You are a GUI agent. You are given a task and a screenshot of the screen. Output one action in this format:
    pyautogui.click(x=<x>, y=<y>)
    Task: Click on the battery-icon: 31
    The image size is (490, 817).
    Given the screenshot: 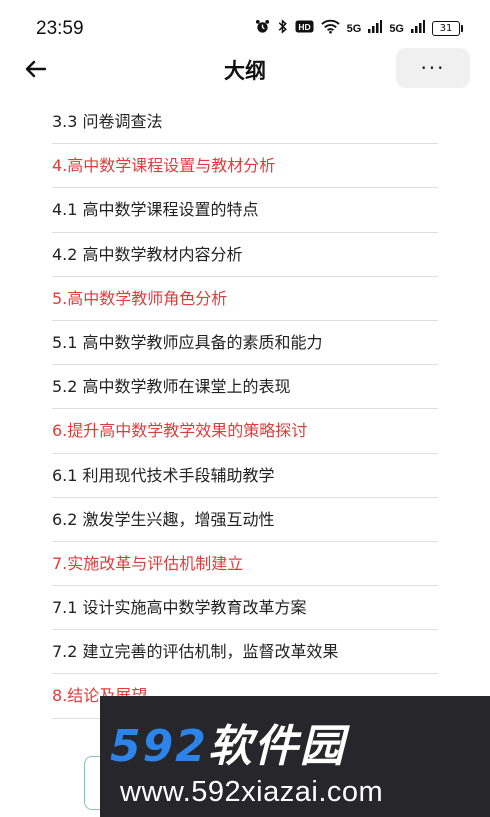 What is the action you would take?
    pyautogui.click(x=447, y=28)
    